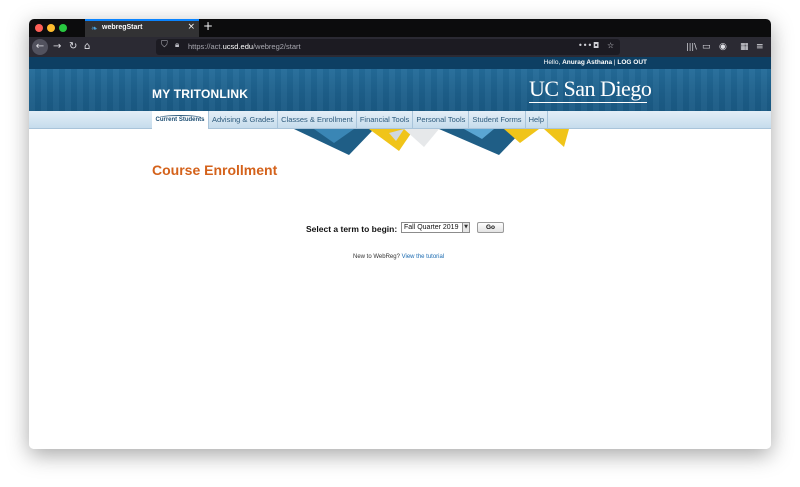  What do you see at coordinates (51, 28) in the screenshot?
I see `minimize-window-button` at bounding box center [51, 28].